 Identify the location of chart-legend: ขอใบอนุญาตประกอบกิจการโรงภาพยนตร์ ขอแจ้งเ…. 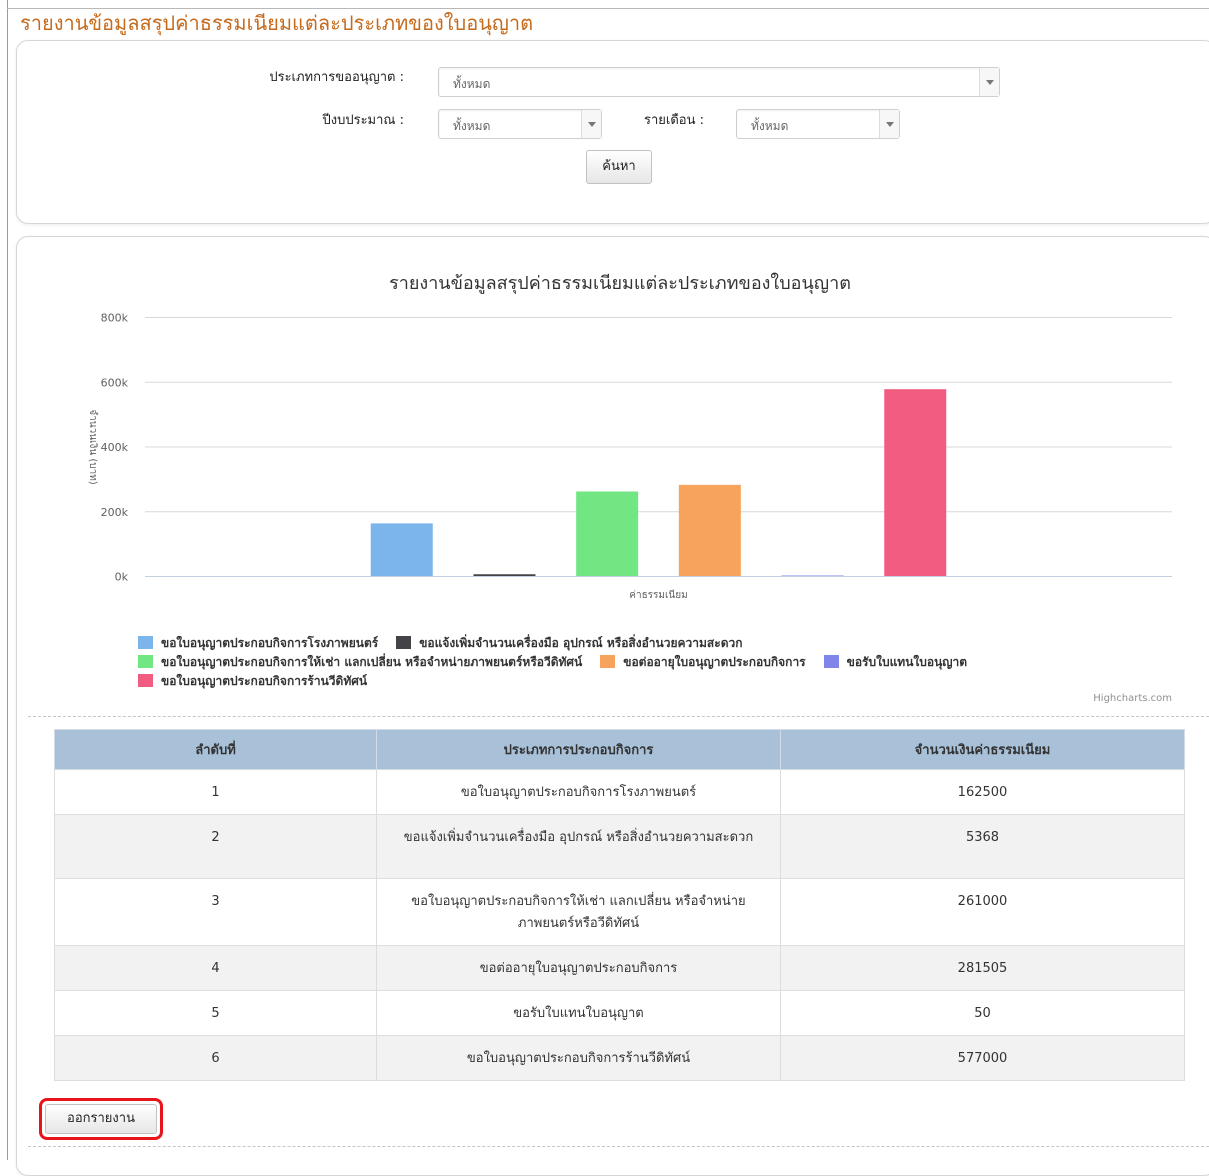
(658, 662).